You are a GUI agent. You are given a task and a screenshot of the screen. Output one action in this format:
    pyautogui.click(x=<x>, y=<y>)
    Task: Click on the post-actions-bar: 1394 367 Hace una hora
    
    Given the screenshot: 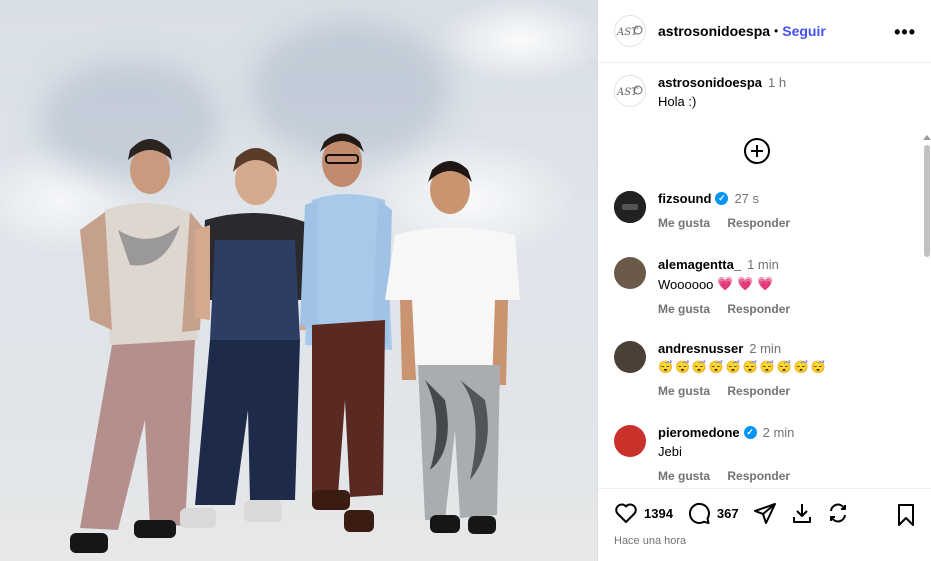 What is the action you would take?
    pyautogui.click(x=764, y=524)
    